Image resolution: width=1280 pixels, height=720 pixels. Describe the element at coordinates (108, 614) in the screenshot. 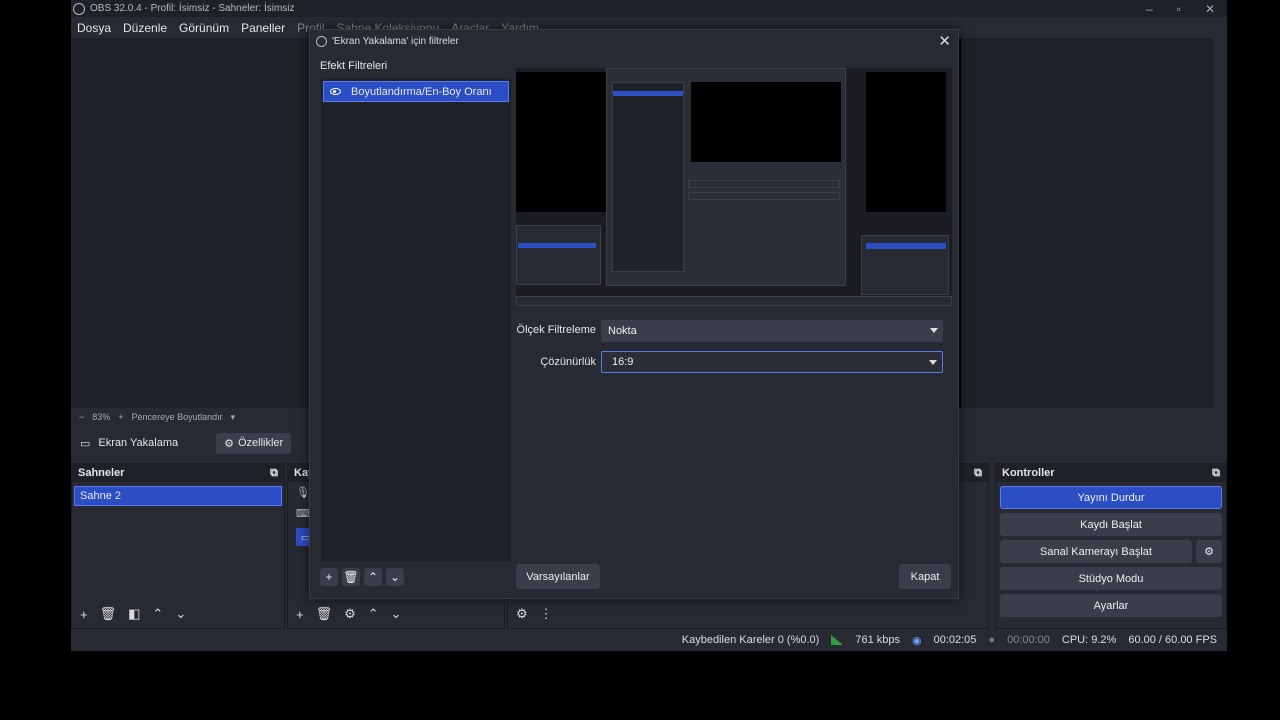

I see `remove-scene-icon: 🗑` at that location.